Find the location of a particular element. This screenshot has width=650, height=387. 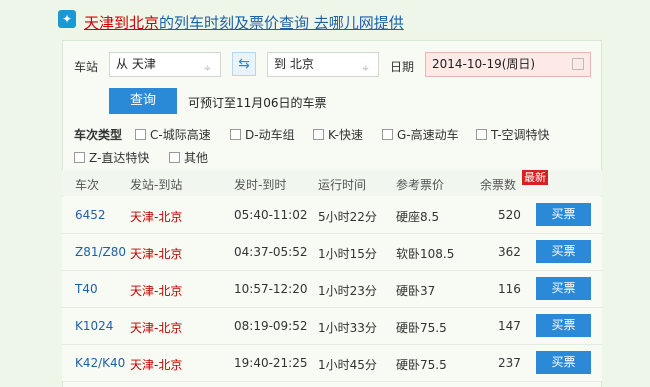

swap-stations-button: ⇆ is located at coordinates (244, 64).